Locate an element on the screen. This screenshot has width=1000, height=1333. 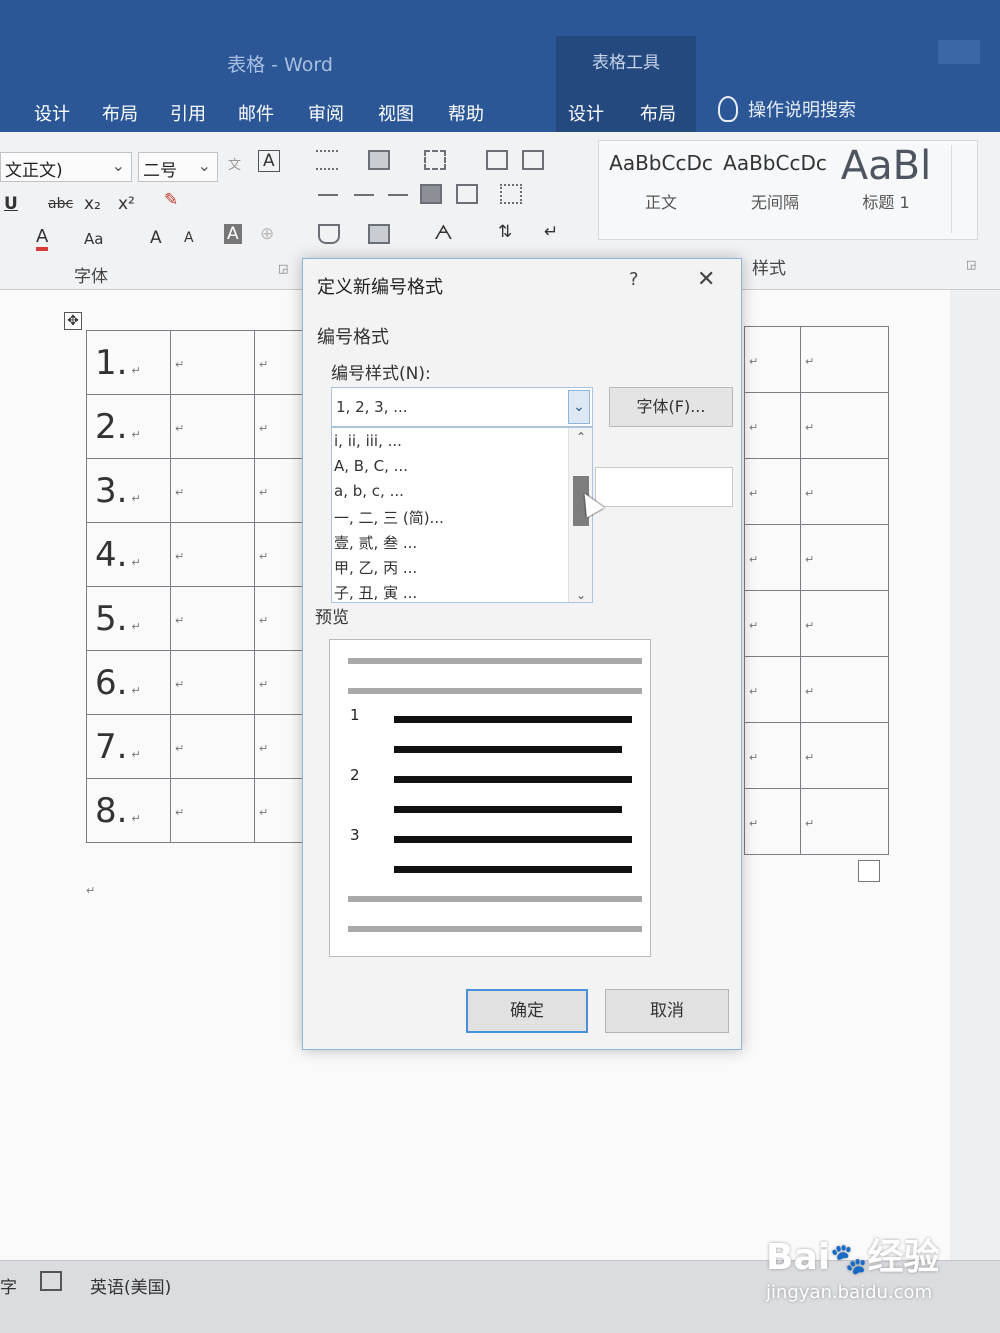
distributed-icon is located at coordinates (467, 194).